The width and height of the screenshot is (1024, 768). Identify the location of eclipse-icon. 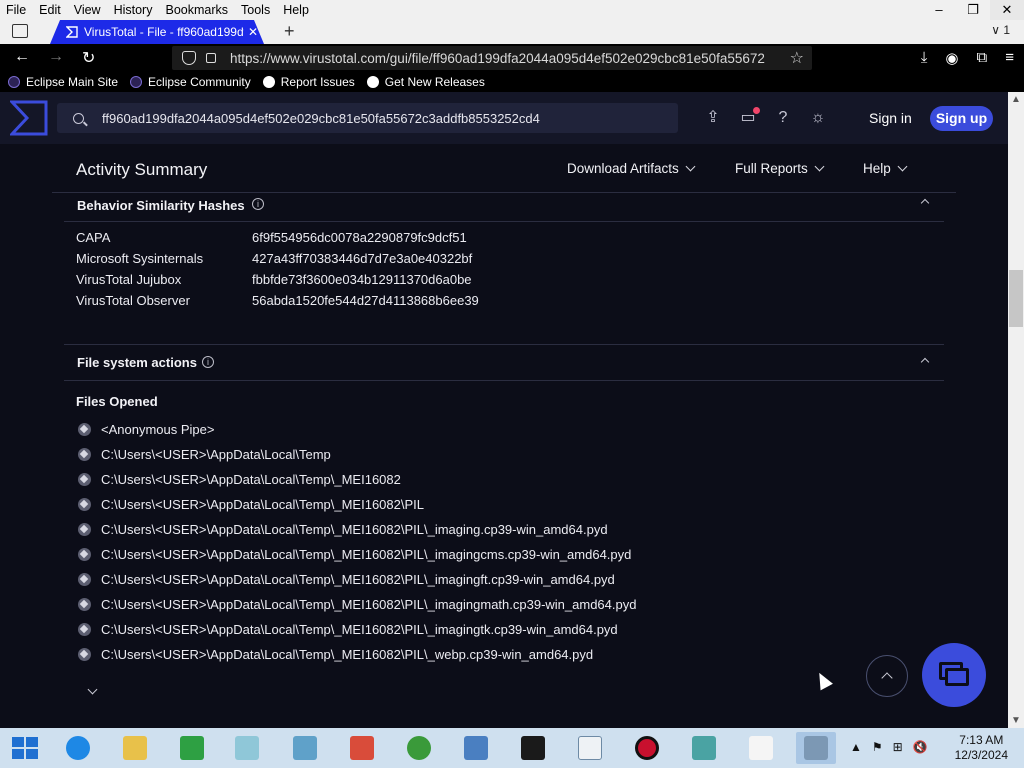
(14, 82).